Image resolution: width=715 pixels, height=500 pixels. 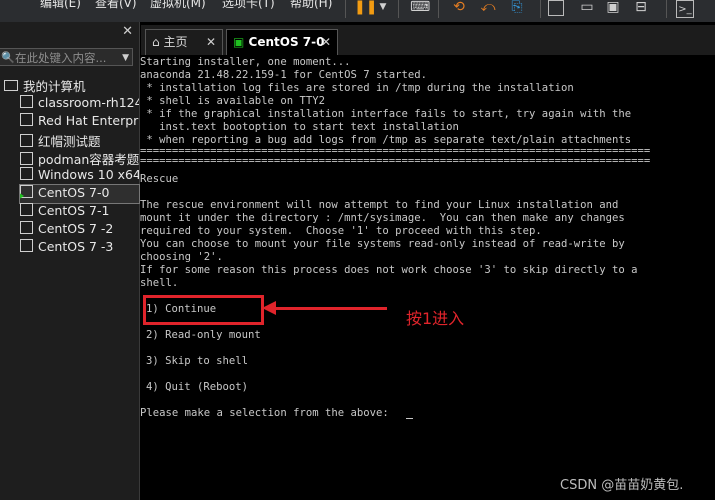 I want to click on tree-item-classroom: classroom-rh124, so click(x=79, y=104).